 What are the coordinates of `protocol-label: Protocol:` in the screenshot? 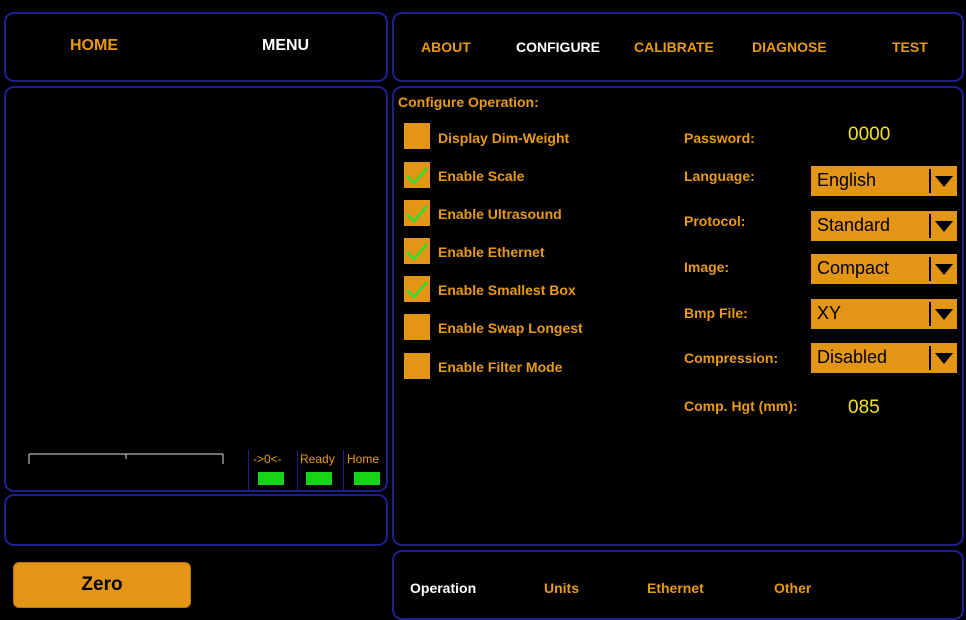 It's located at (715, 221).